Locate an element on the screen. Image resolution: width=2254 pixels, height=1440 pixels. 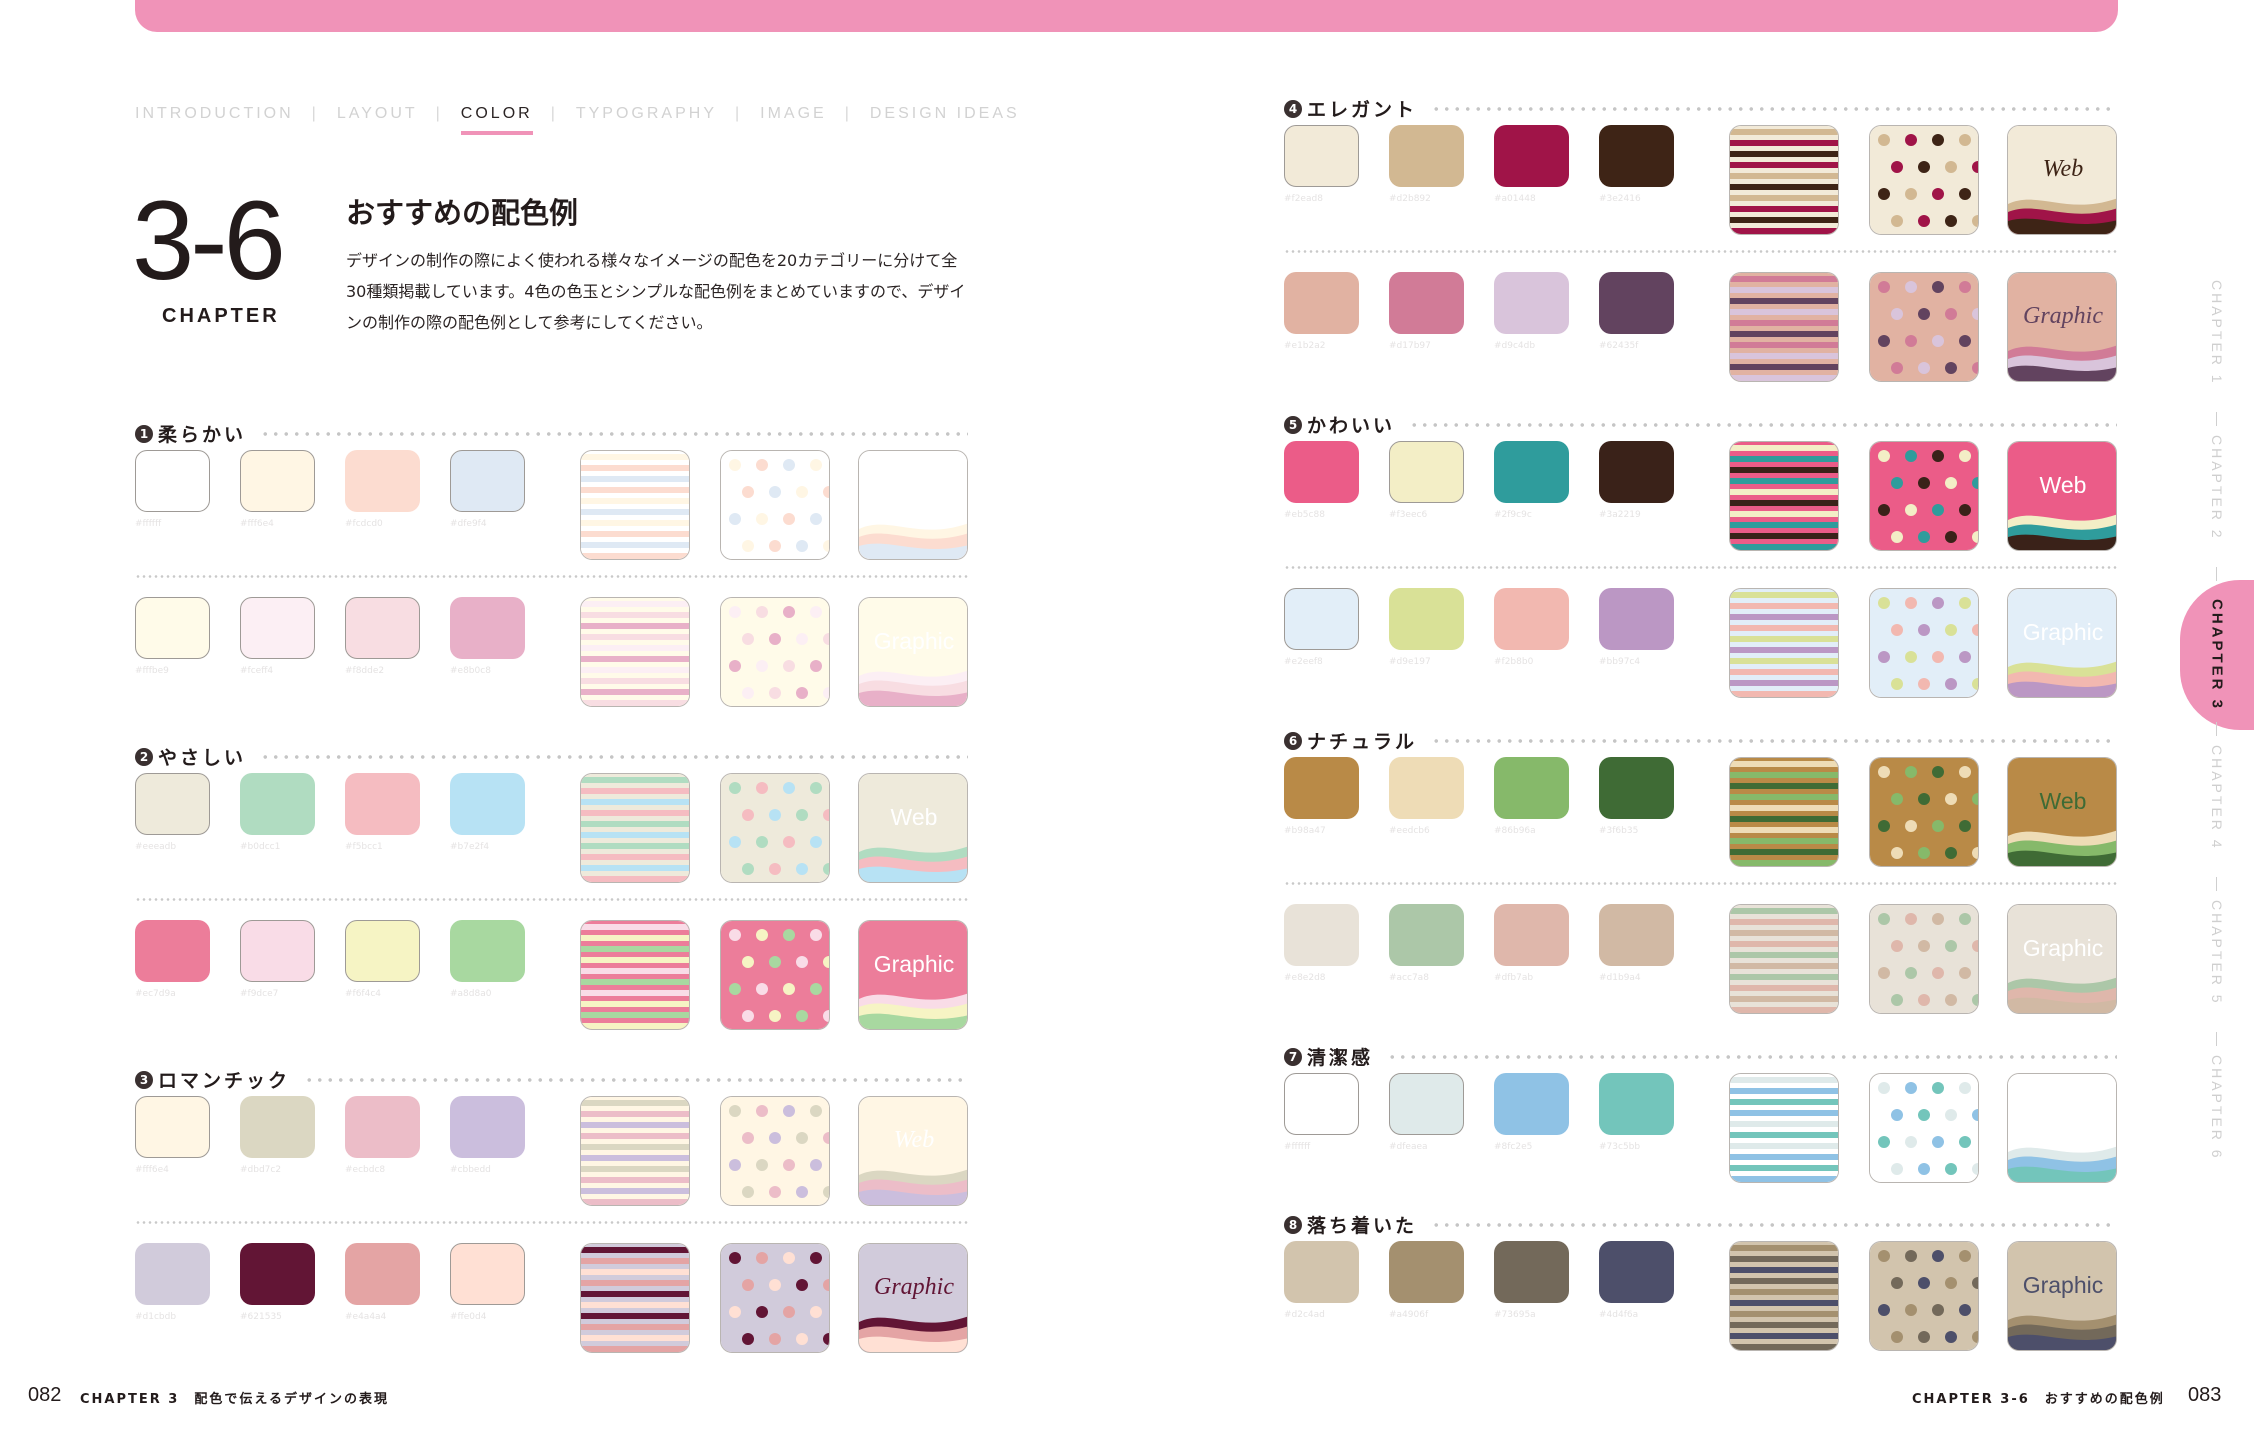
category-number-badge: 3 is located at coordinates (144, 1079).